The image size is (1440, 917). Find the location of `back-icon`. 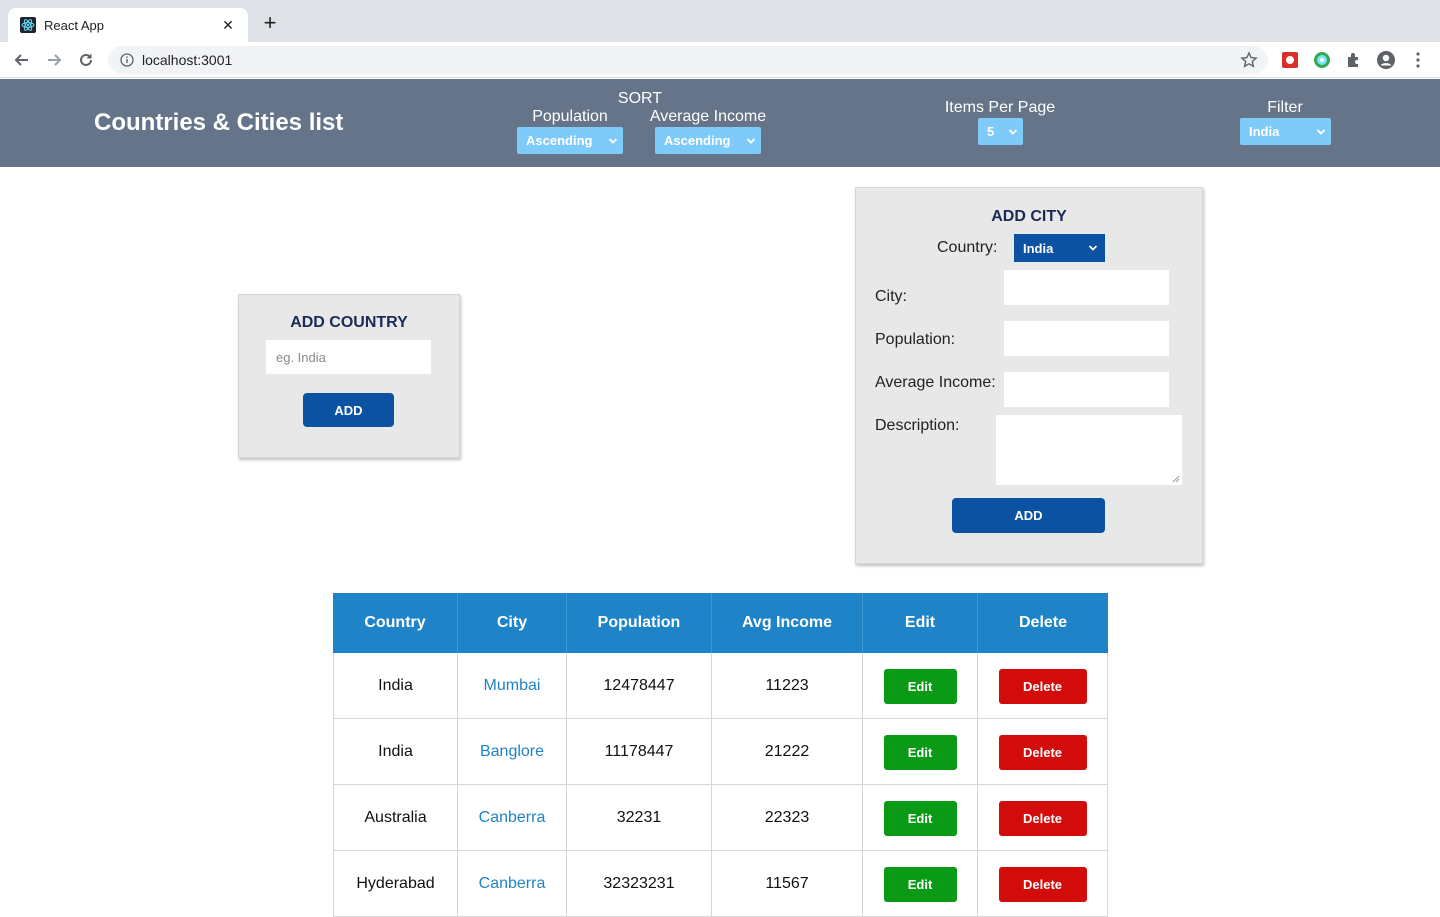

back-icon is located at coordinates (22, 60).